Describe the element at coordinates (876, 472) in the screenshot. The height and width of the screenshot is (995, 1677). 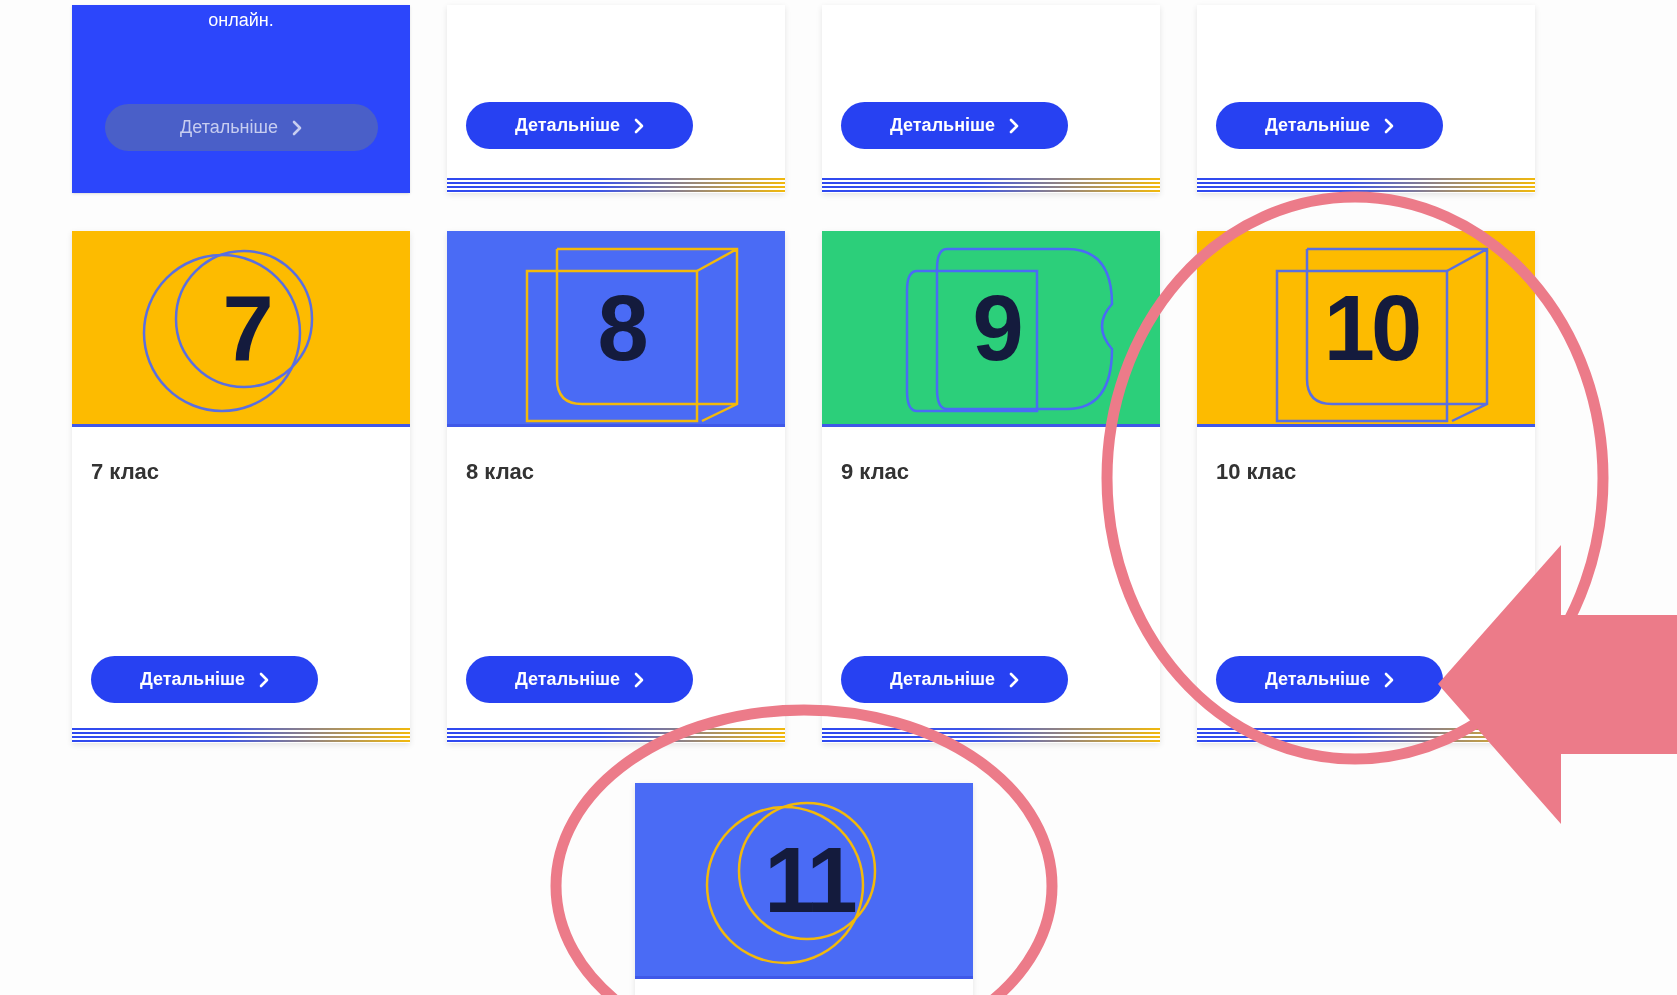
I see `card-title: 9 клас` at that location.